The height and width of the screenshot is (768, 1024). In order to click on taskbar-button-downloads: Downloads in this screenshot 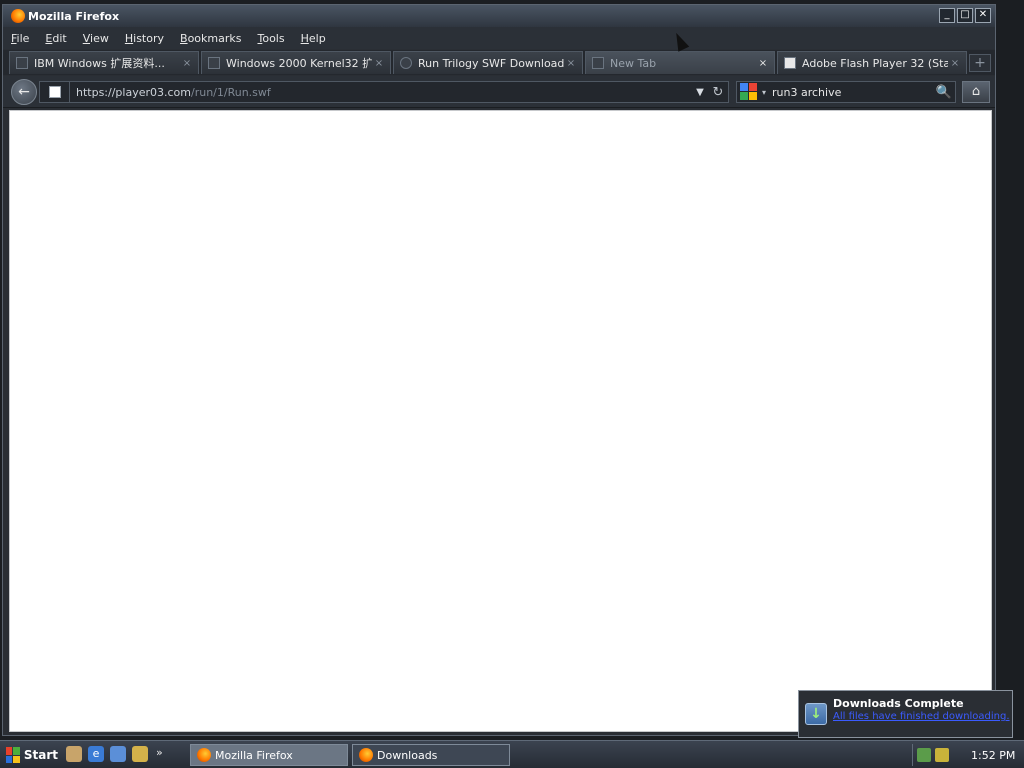, I will do `click(431, 755)`.